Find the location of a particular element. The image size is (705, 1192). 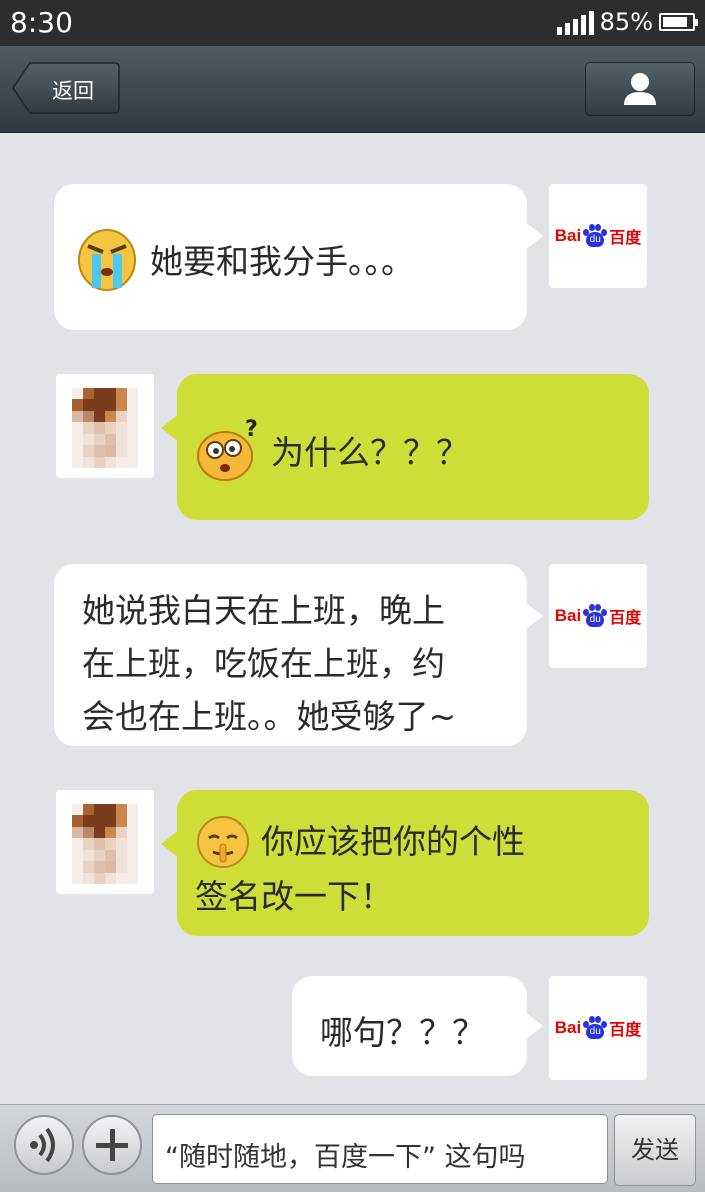

voice-icon is located at coordinates (42, 1145).